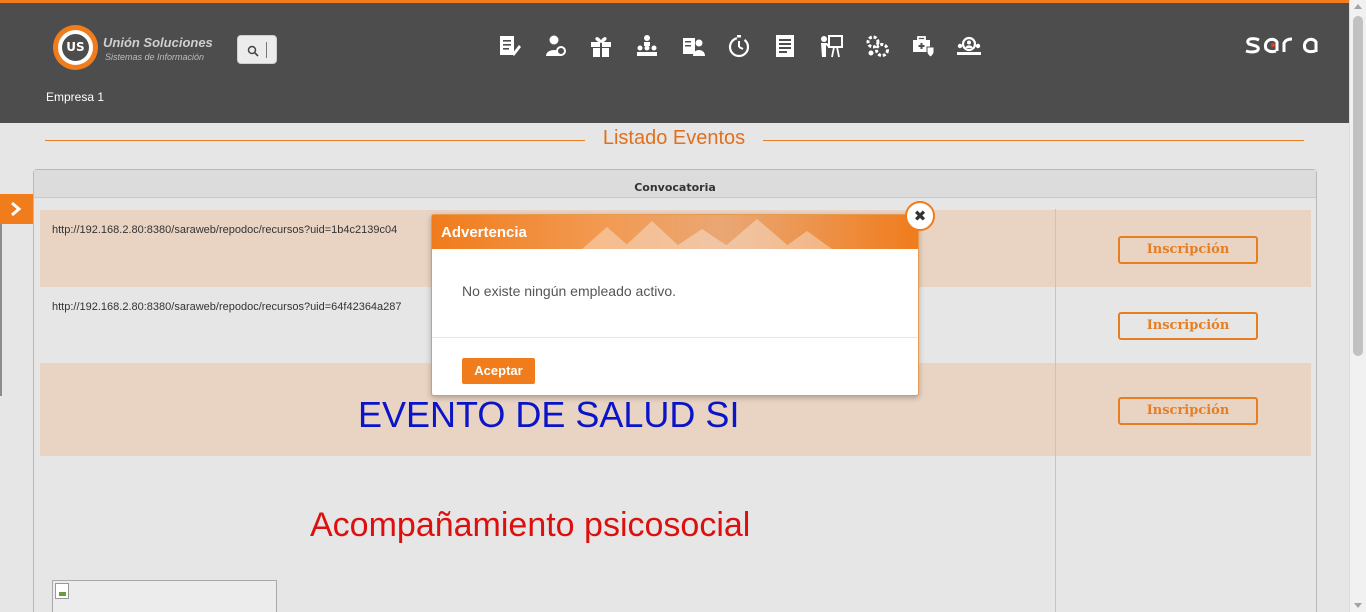 The height and width of the screenshot is (612, 1366). What do you see at coordinates (675, 187) in the screenshot?
I see `column-header-convocatoria: Convocatoria` at bounding box center [675, 187].